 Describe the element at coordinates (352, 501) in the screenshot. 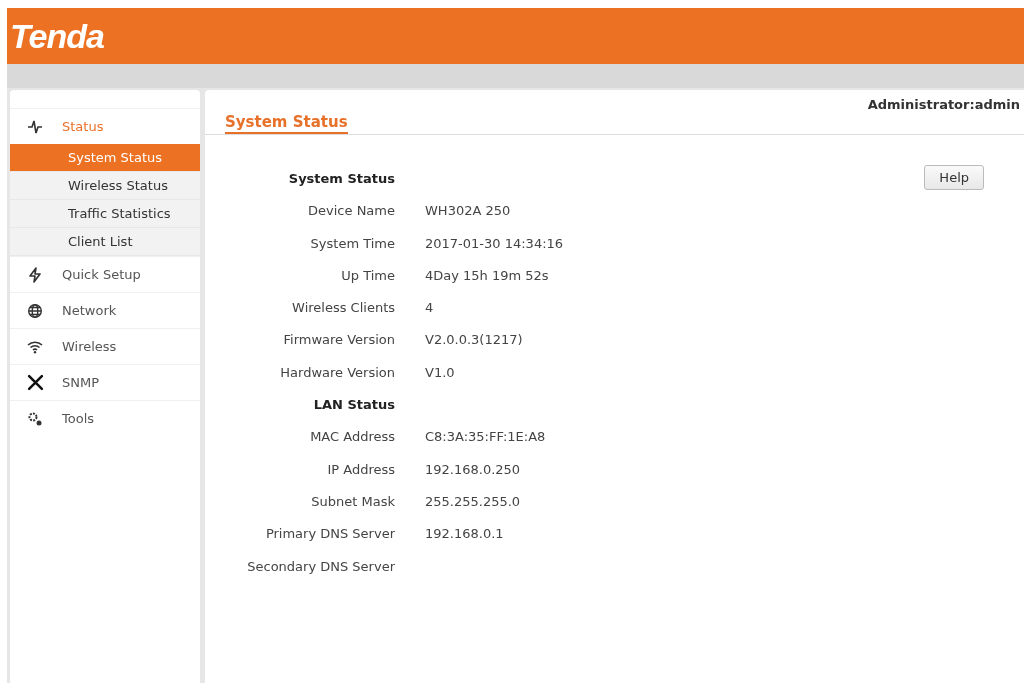

I see `field-label: Subnet Mask` at that location.